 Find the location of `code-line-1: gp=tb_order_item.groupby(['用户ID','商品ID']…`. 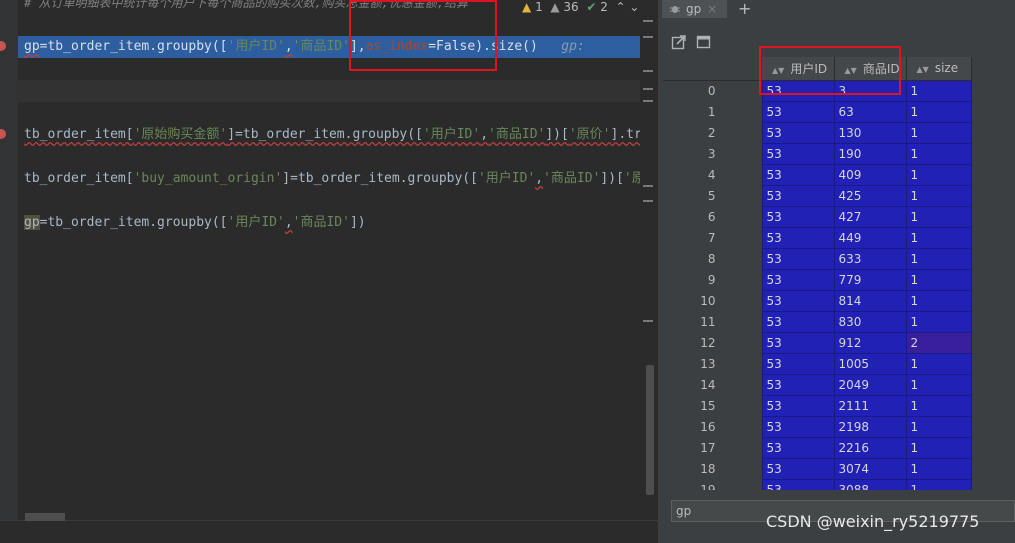

code-line-1: gp=tb_order_item.groupby(['用户ID','商品ID']… is located at coordinates (304, 47).